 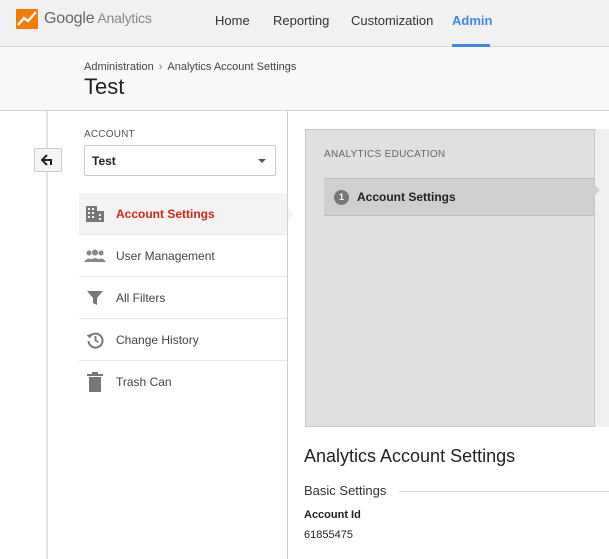 What do you see at coordinates (95, 298) in the screenshot?
I see `filter-icon` at bounding box center [95, 298].